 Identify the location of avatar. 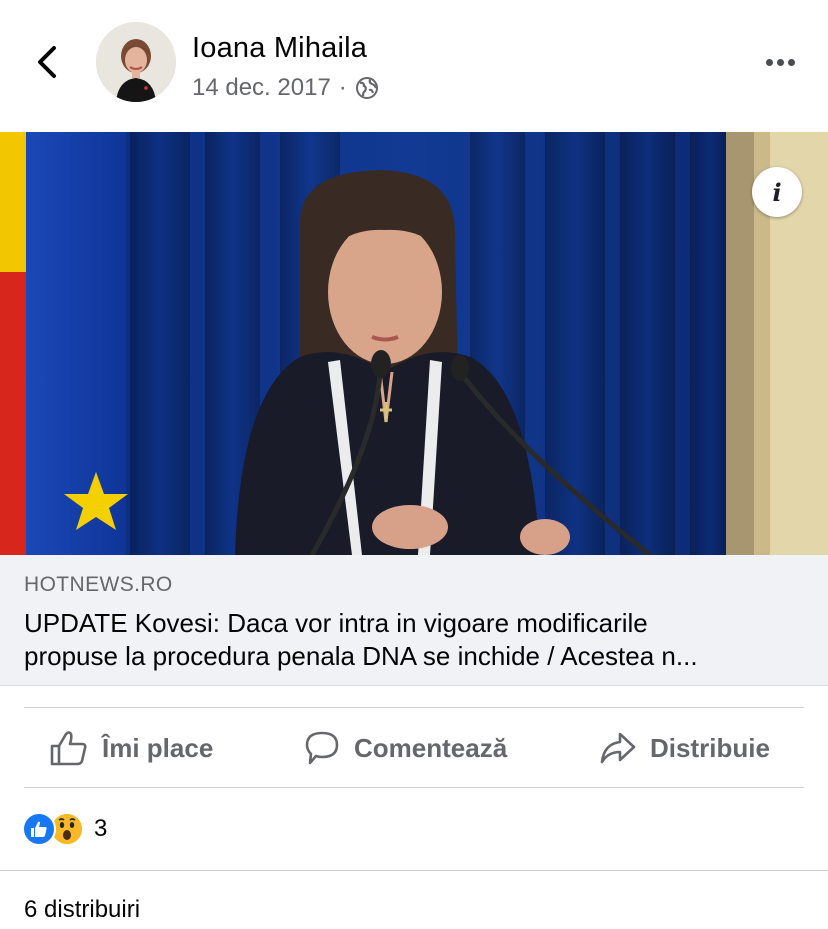
(136, 62).